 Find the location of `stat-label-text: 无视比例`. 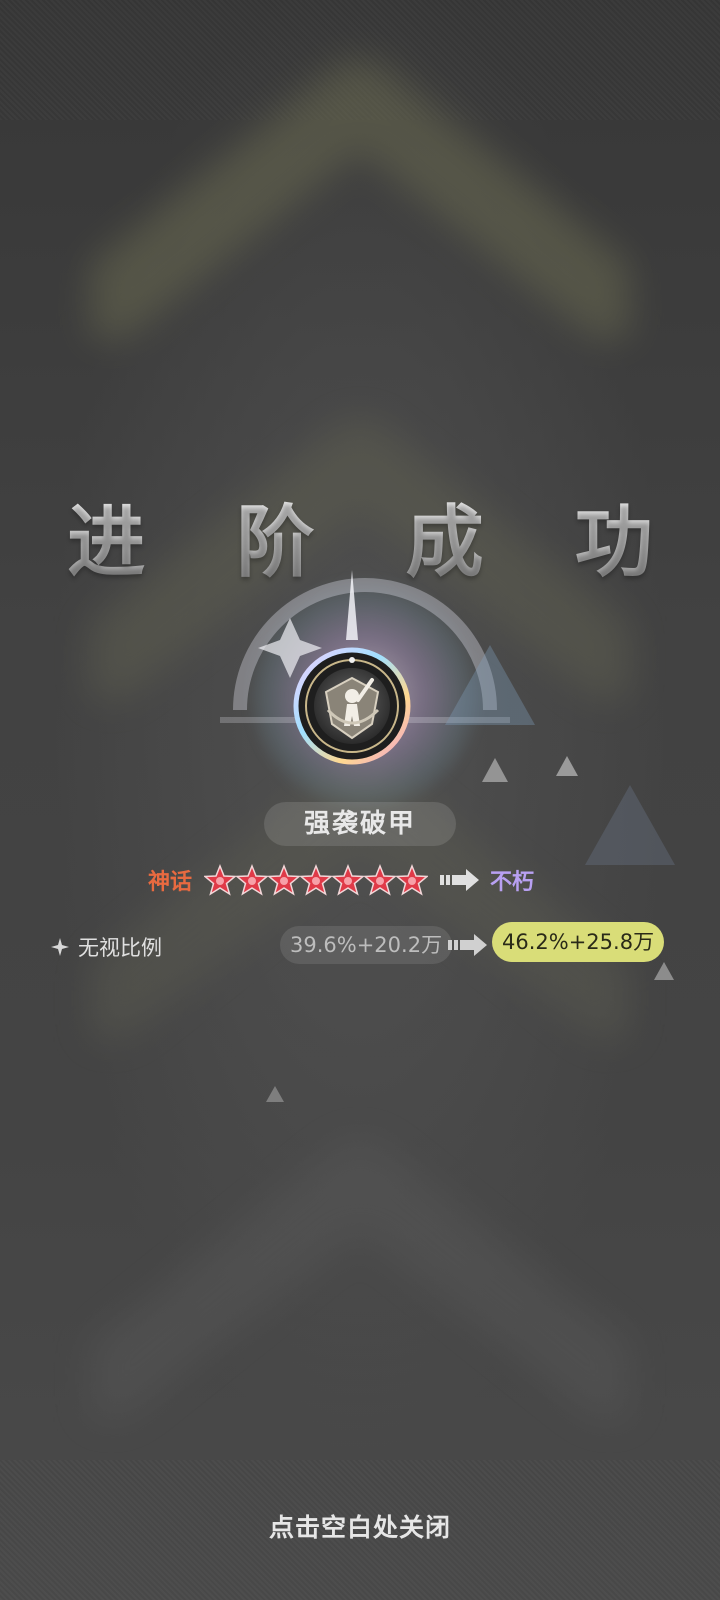

stat-label-text: 无视比例 is located at coordinates (120, 948).